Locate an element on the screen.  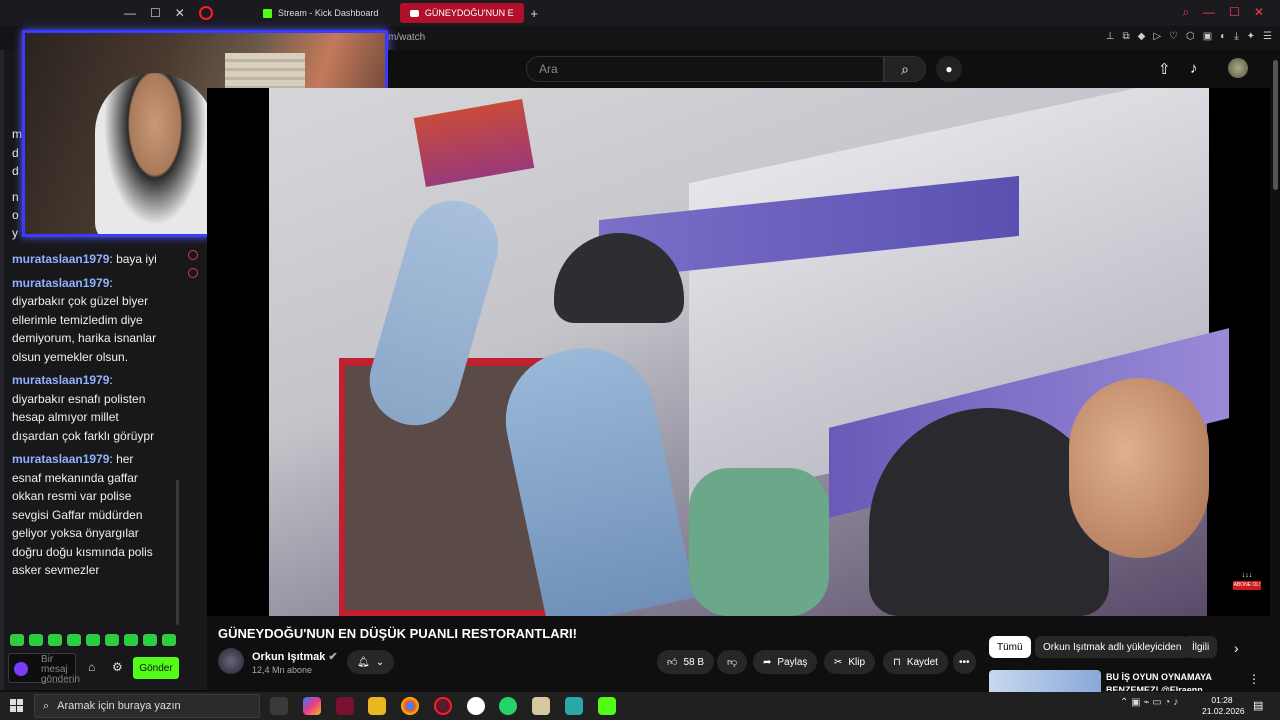
taskbar-search: ⌕ Aramak için buraya yazın is located at coordinates (147, 706).